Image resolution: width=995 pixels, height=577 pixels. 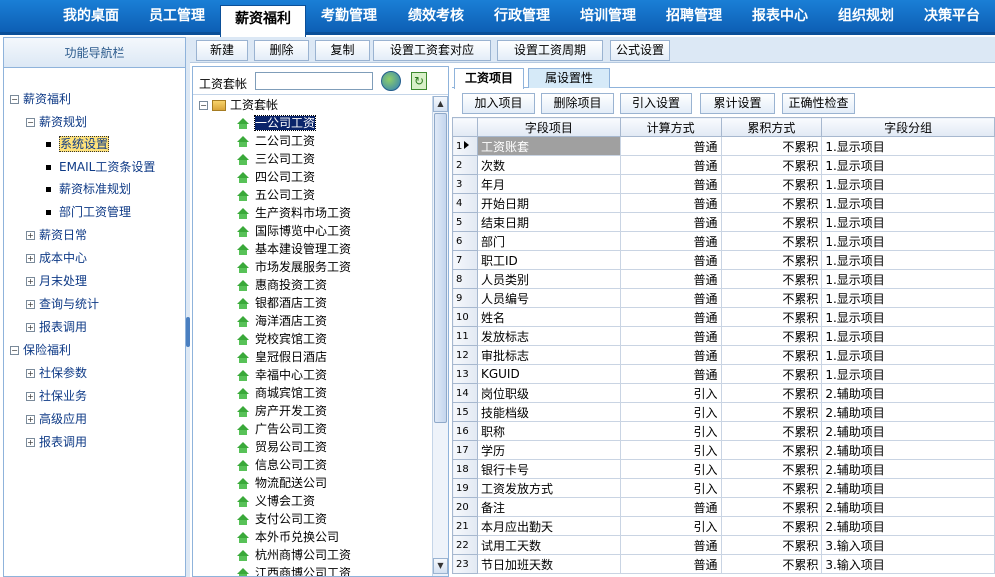 What do you see at coordinates (282, 465) in the screenshot?
I see `tree-item: 信息公司工资` at bounding box center [282, 465].